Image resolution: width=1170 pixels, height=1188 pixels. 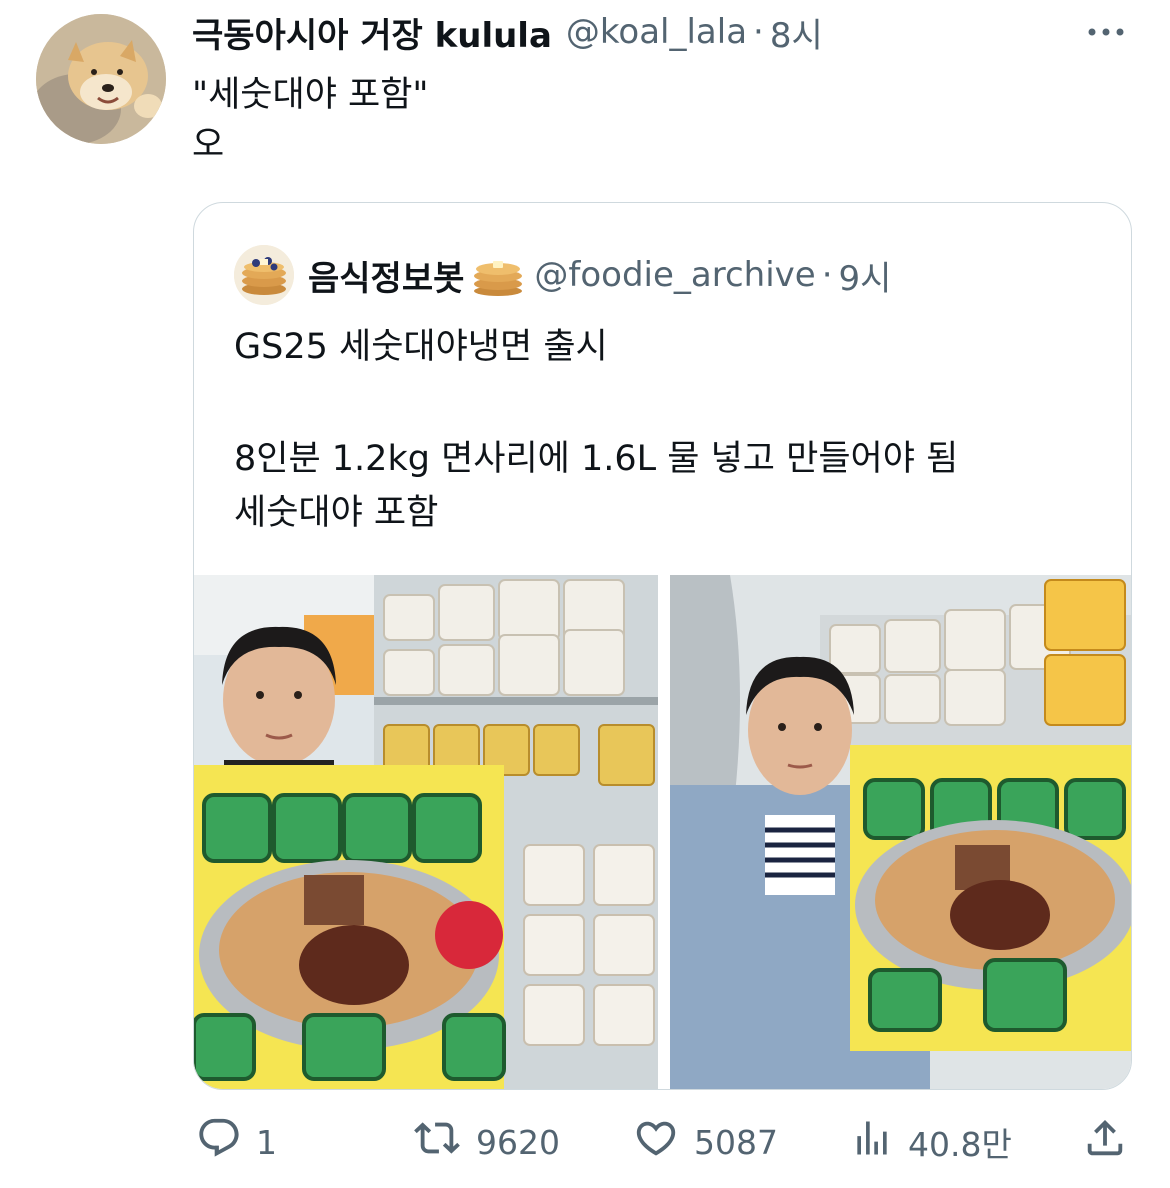 I want to click on reply-count: 1, so click(x=266, y=1142).